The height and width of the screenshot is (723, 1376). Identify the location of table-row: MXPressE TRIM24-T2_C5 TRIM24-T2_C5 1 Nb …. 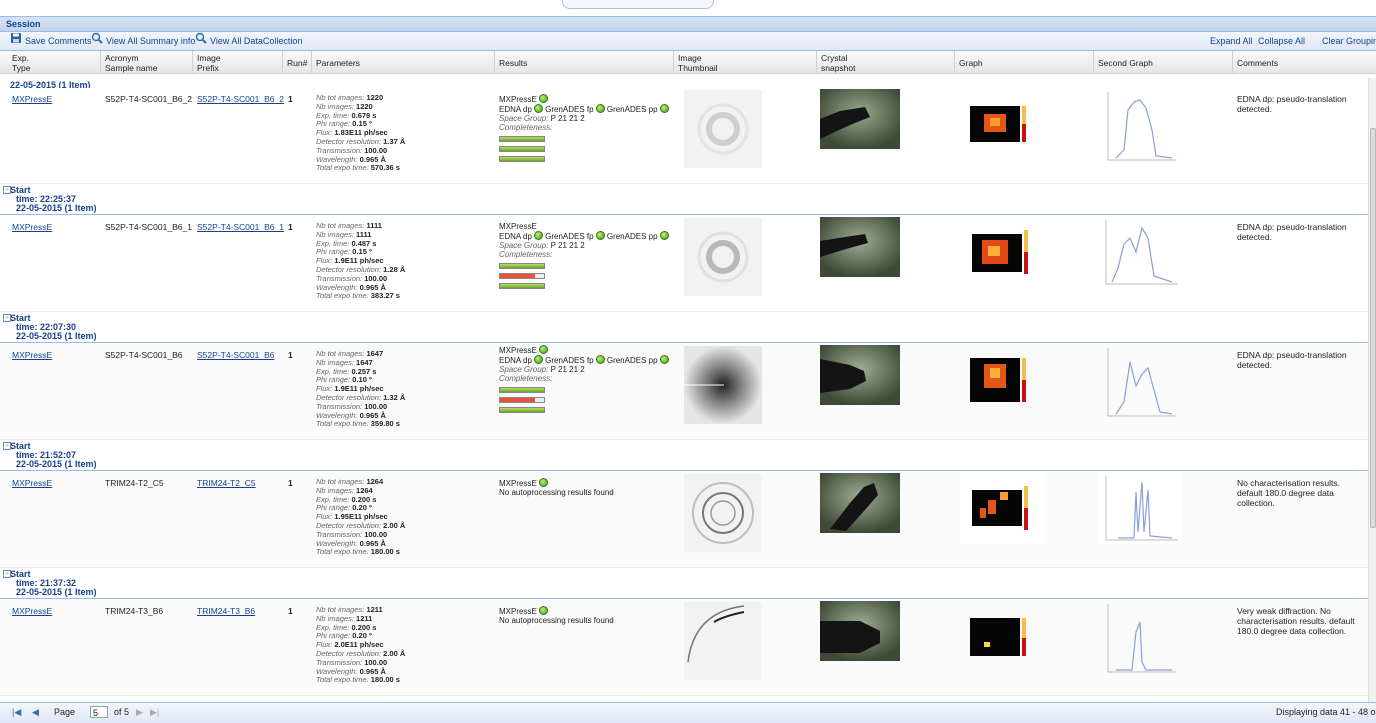
(684, 520).